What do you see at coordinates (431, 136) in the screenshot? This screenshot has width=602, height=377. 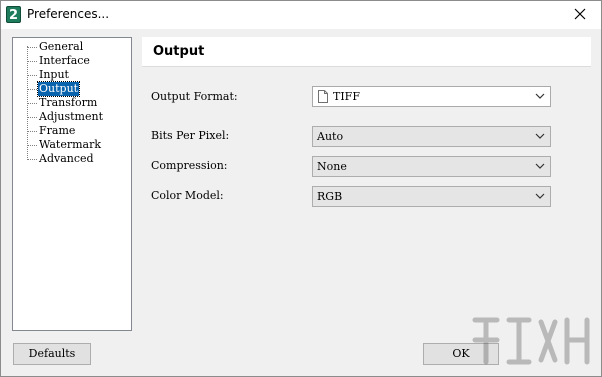 I see `bits-per-pixel-select: Auto` at bounding box center [431, 136].